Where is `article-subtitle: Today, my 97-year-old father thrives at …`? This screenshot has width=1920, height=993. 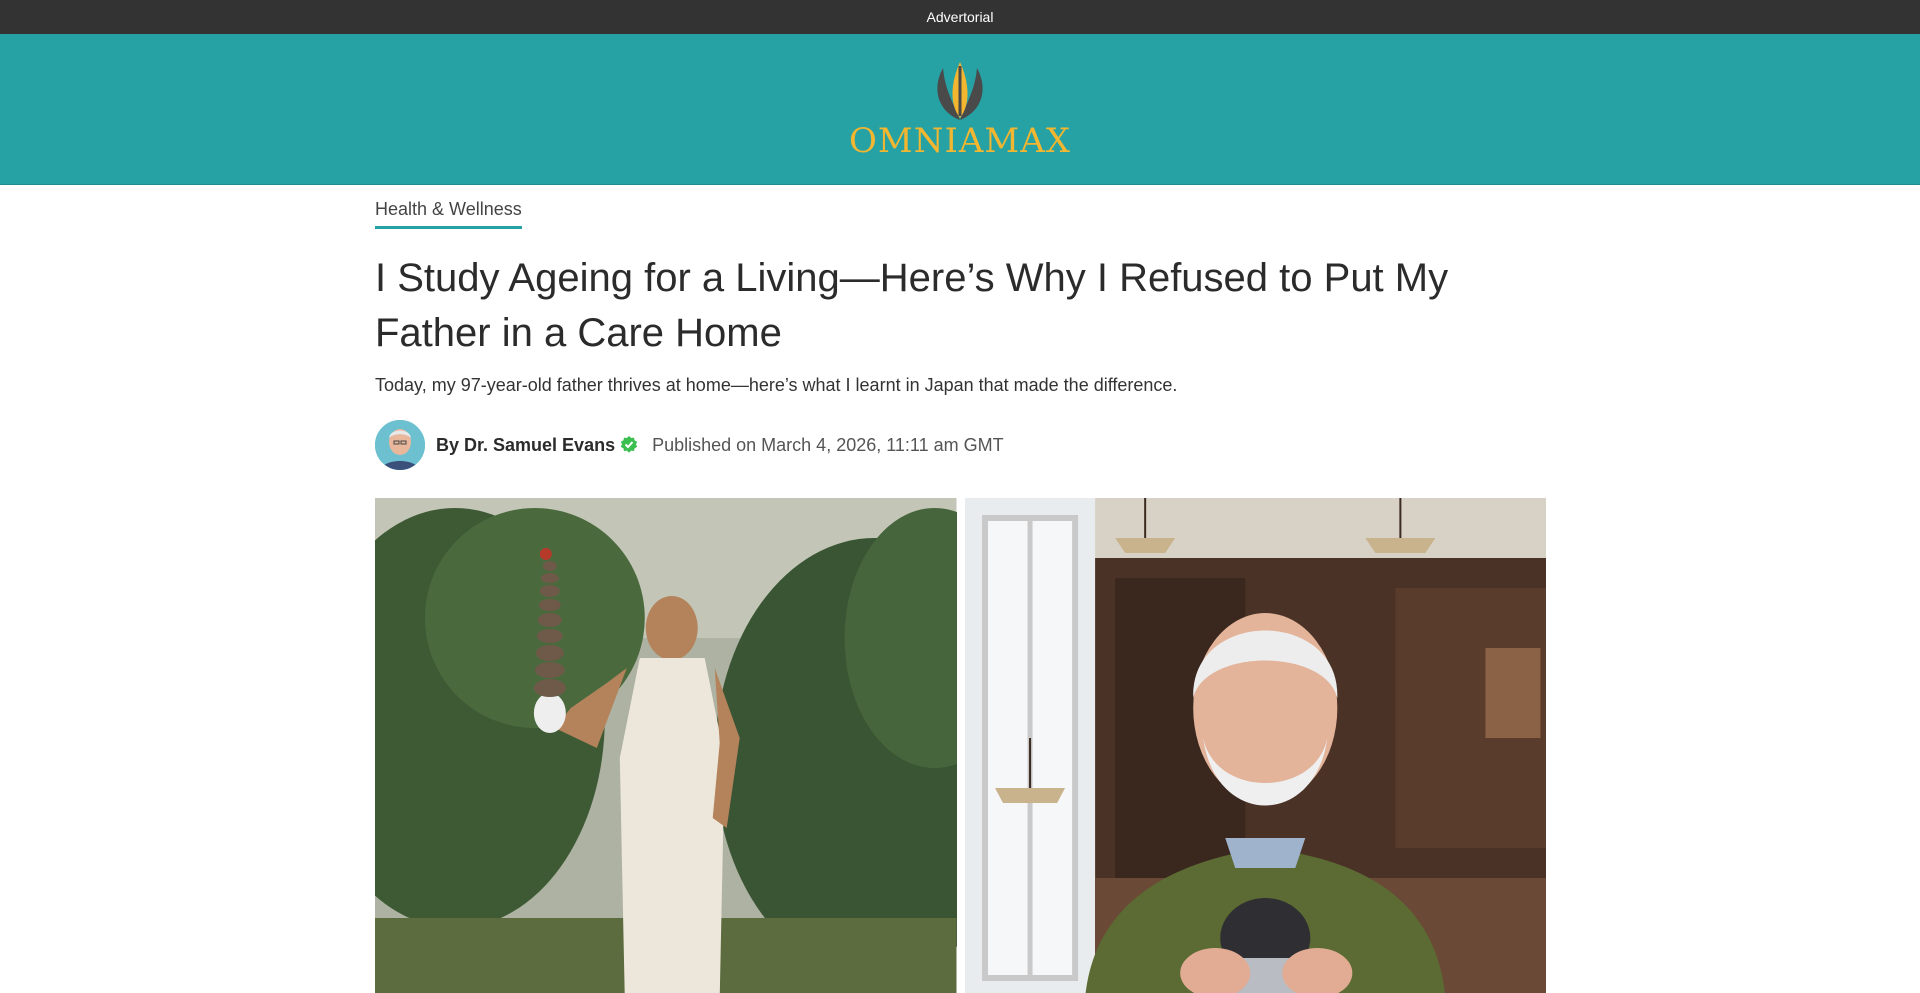 article-subtitle: Today, my 97-year-old father thrives at … is located at coordinates (776, 385).